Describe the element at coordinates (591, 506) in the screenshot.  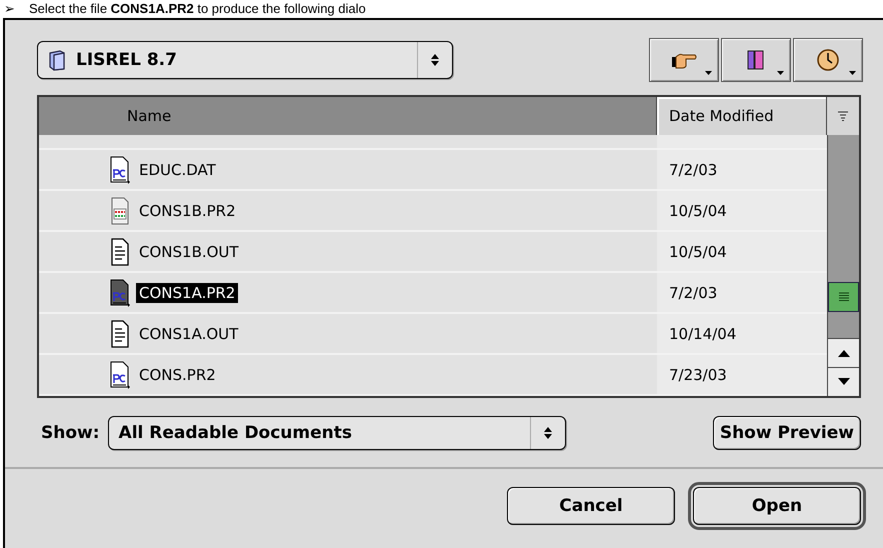
I see `cancel-button: Cancel` at that location.